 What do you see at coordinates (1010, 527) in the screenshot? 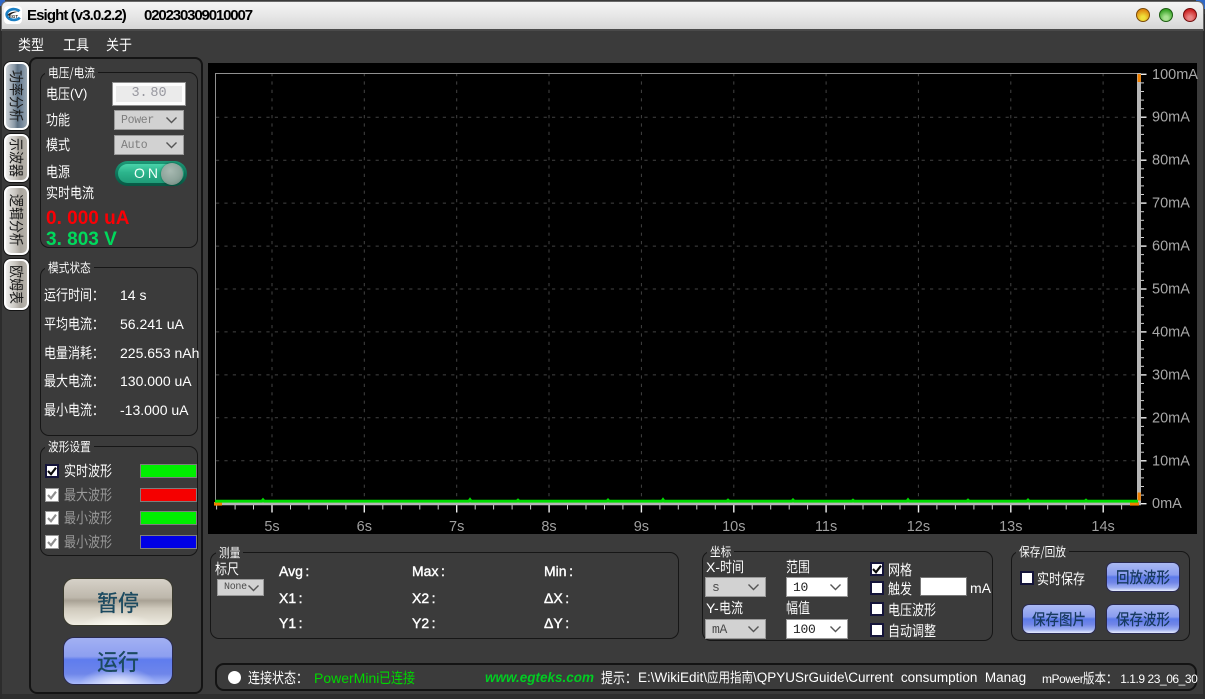
I see `svg-text: 13s` at bounding box center [1010, 527].